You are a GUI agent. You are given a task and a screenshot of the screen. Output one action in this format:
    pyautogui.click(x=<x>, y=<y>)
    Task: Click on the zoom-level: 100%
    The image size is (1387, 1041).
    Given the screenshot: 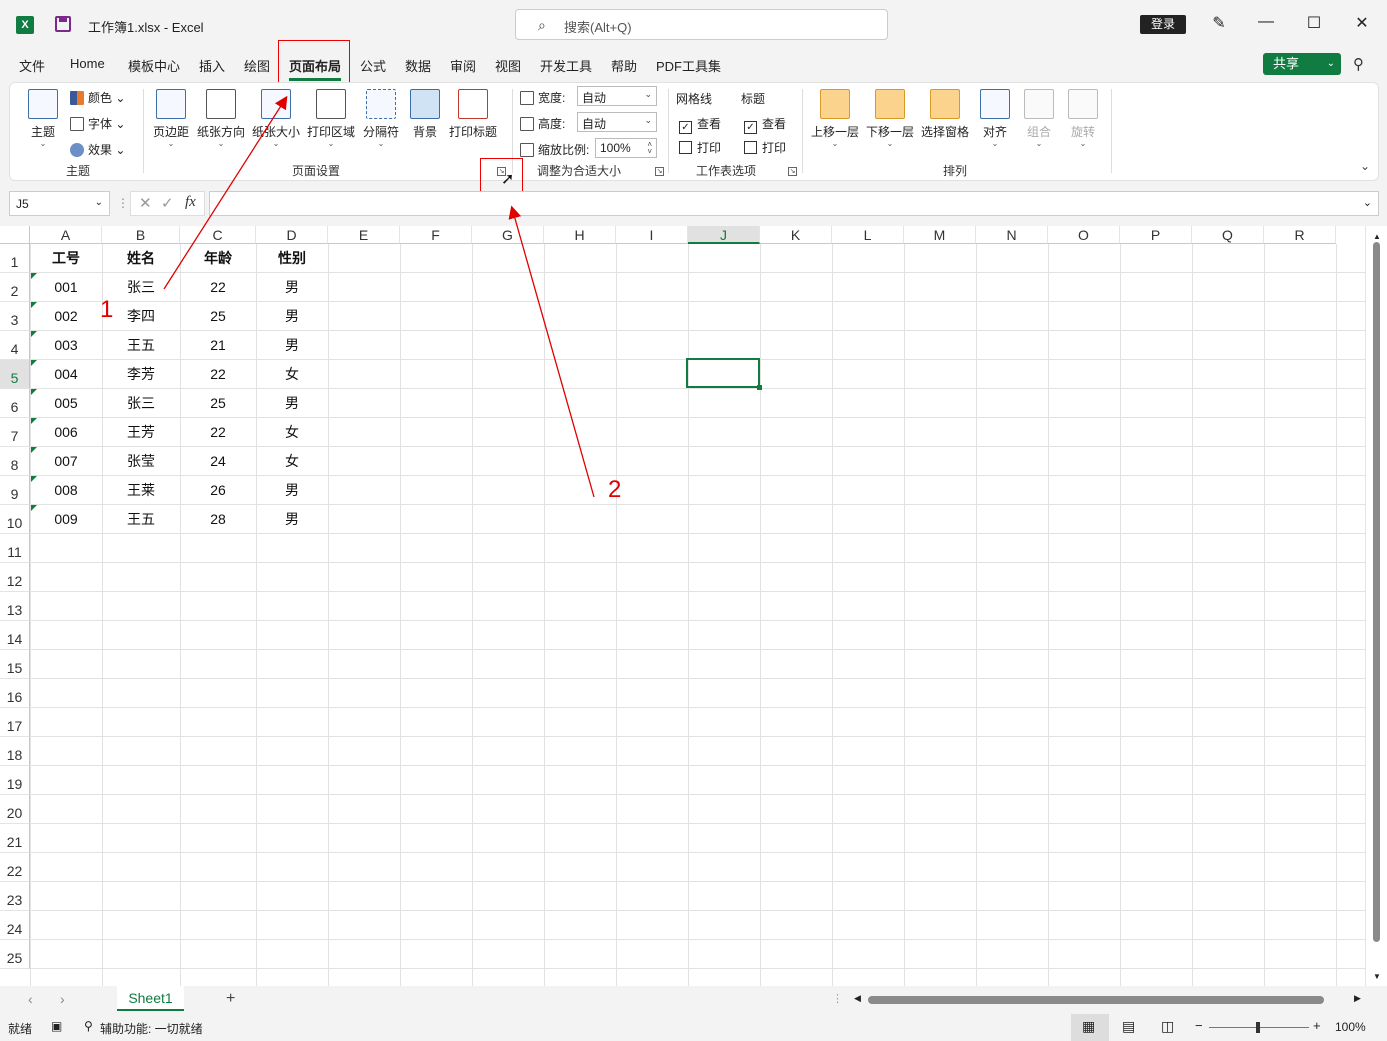 What is the action you would take?
    pyautogui.click(x=1350, y=1027)
    